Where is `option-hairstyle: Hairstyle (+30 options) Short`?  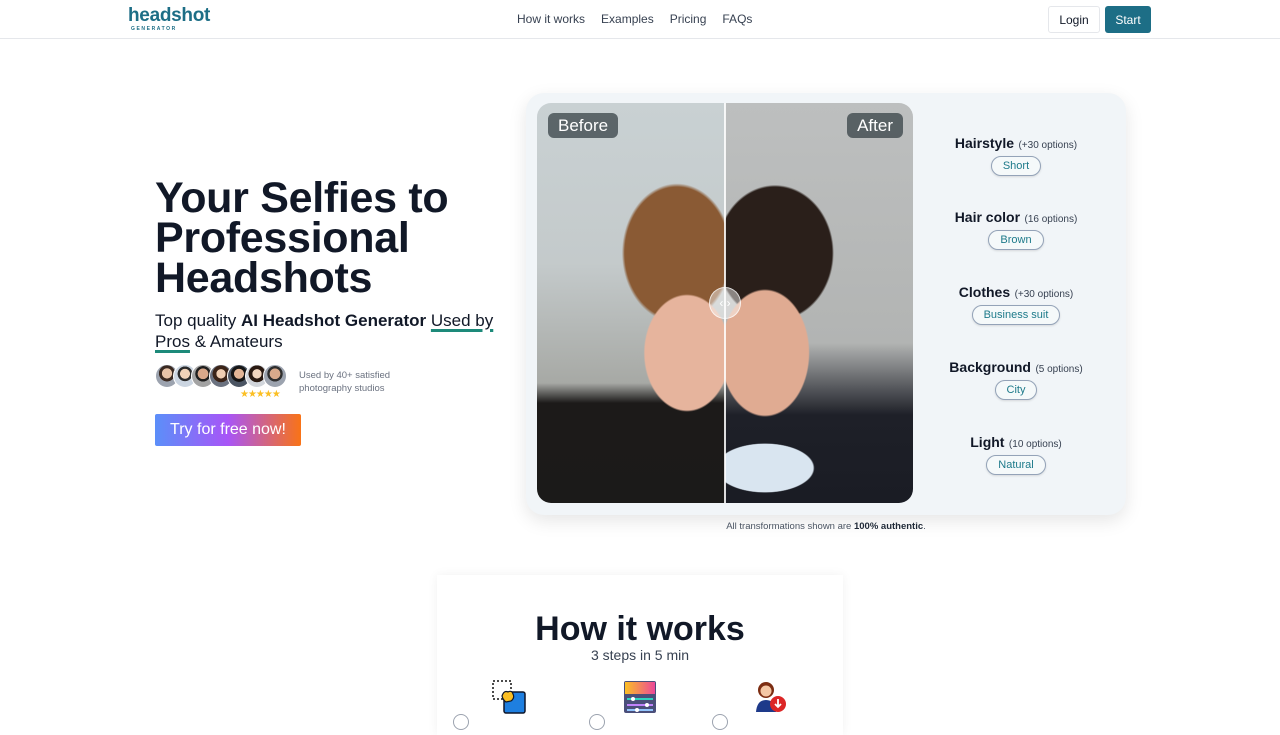 option-hairstyle: Hairstyle (+30 options) Short is located at coordinates (1016, 155).